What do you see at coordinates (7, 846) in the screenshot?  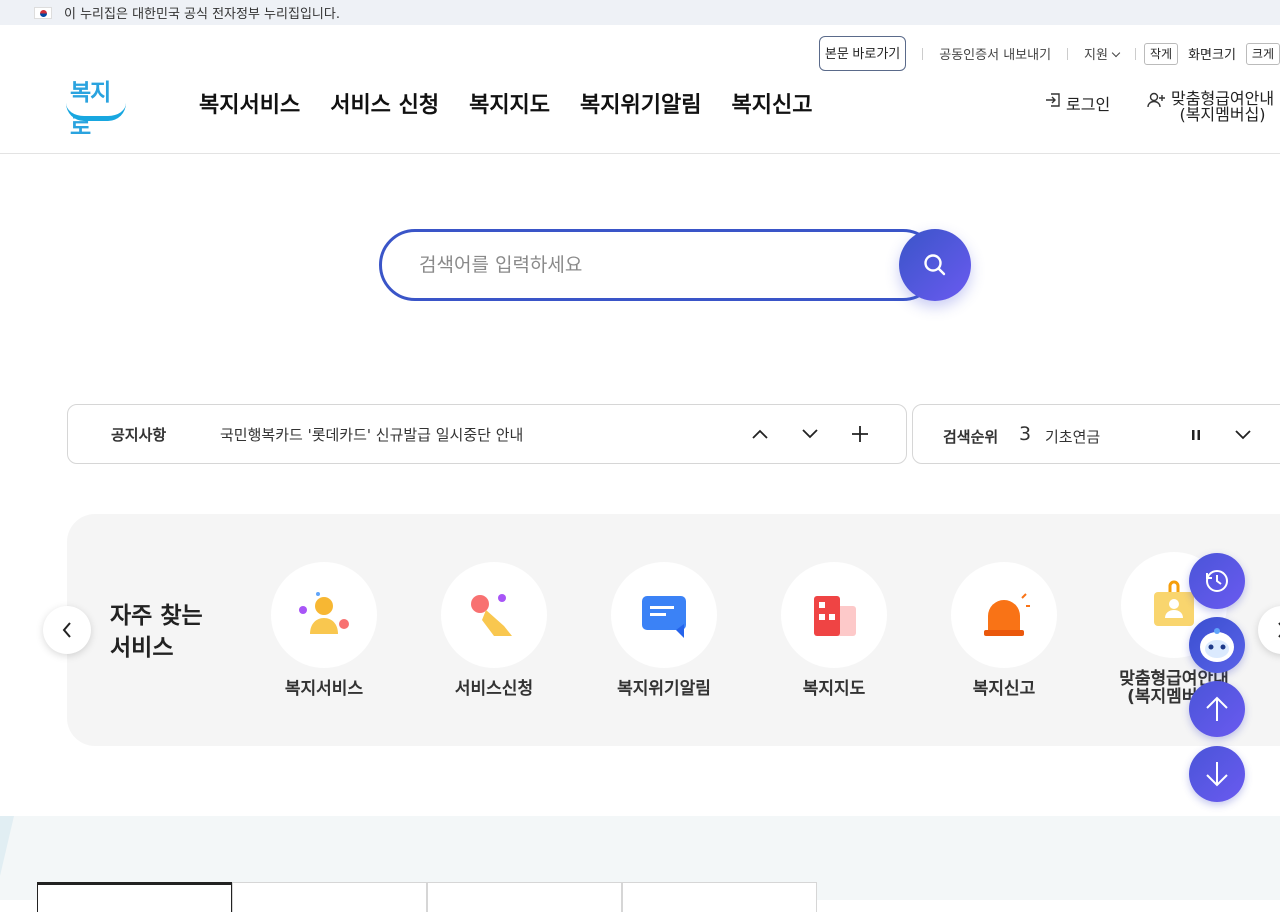 I see `decorative-shape` at bounding box center [7, 846].